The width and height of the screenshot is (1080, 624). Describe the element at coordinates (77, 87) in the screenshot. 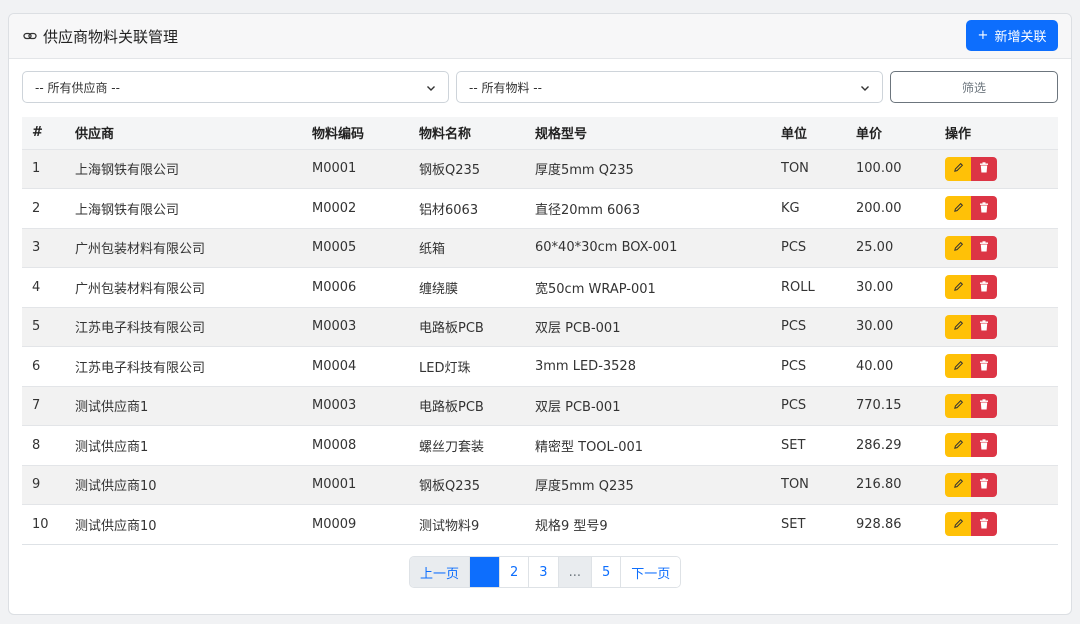

I see `supplier-select-value: -- 所有供应商 --` at that location.